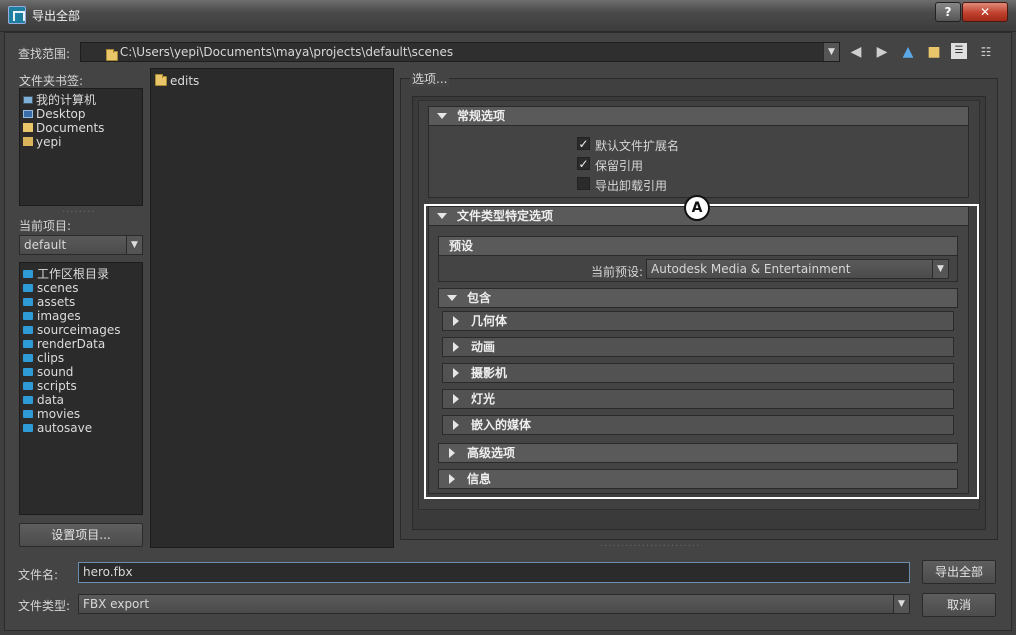 Image resolution: width=1016 pixels, height=635 pixels. Describe the element at coordinates (479, 479) in the screenshot. I see `section-title: 信息` at that location.